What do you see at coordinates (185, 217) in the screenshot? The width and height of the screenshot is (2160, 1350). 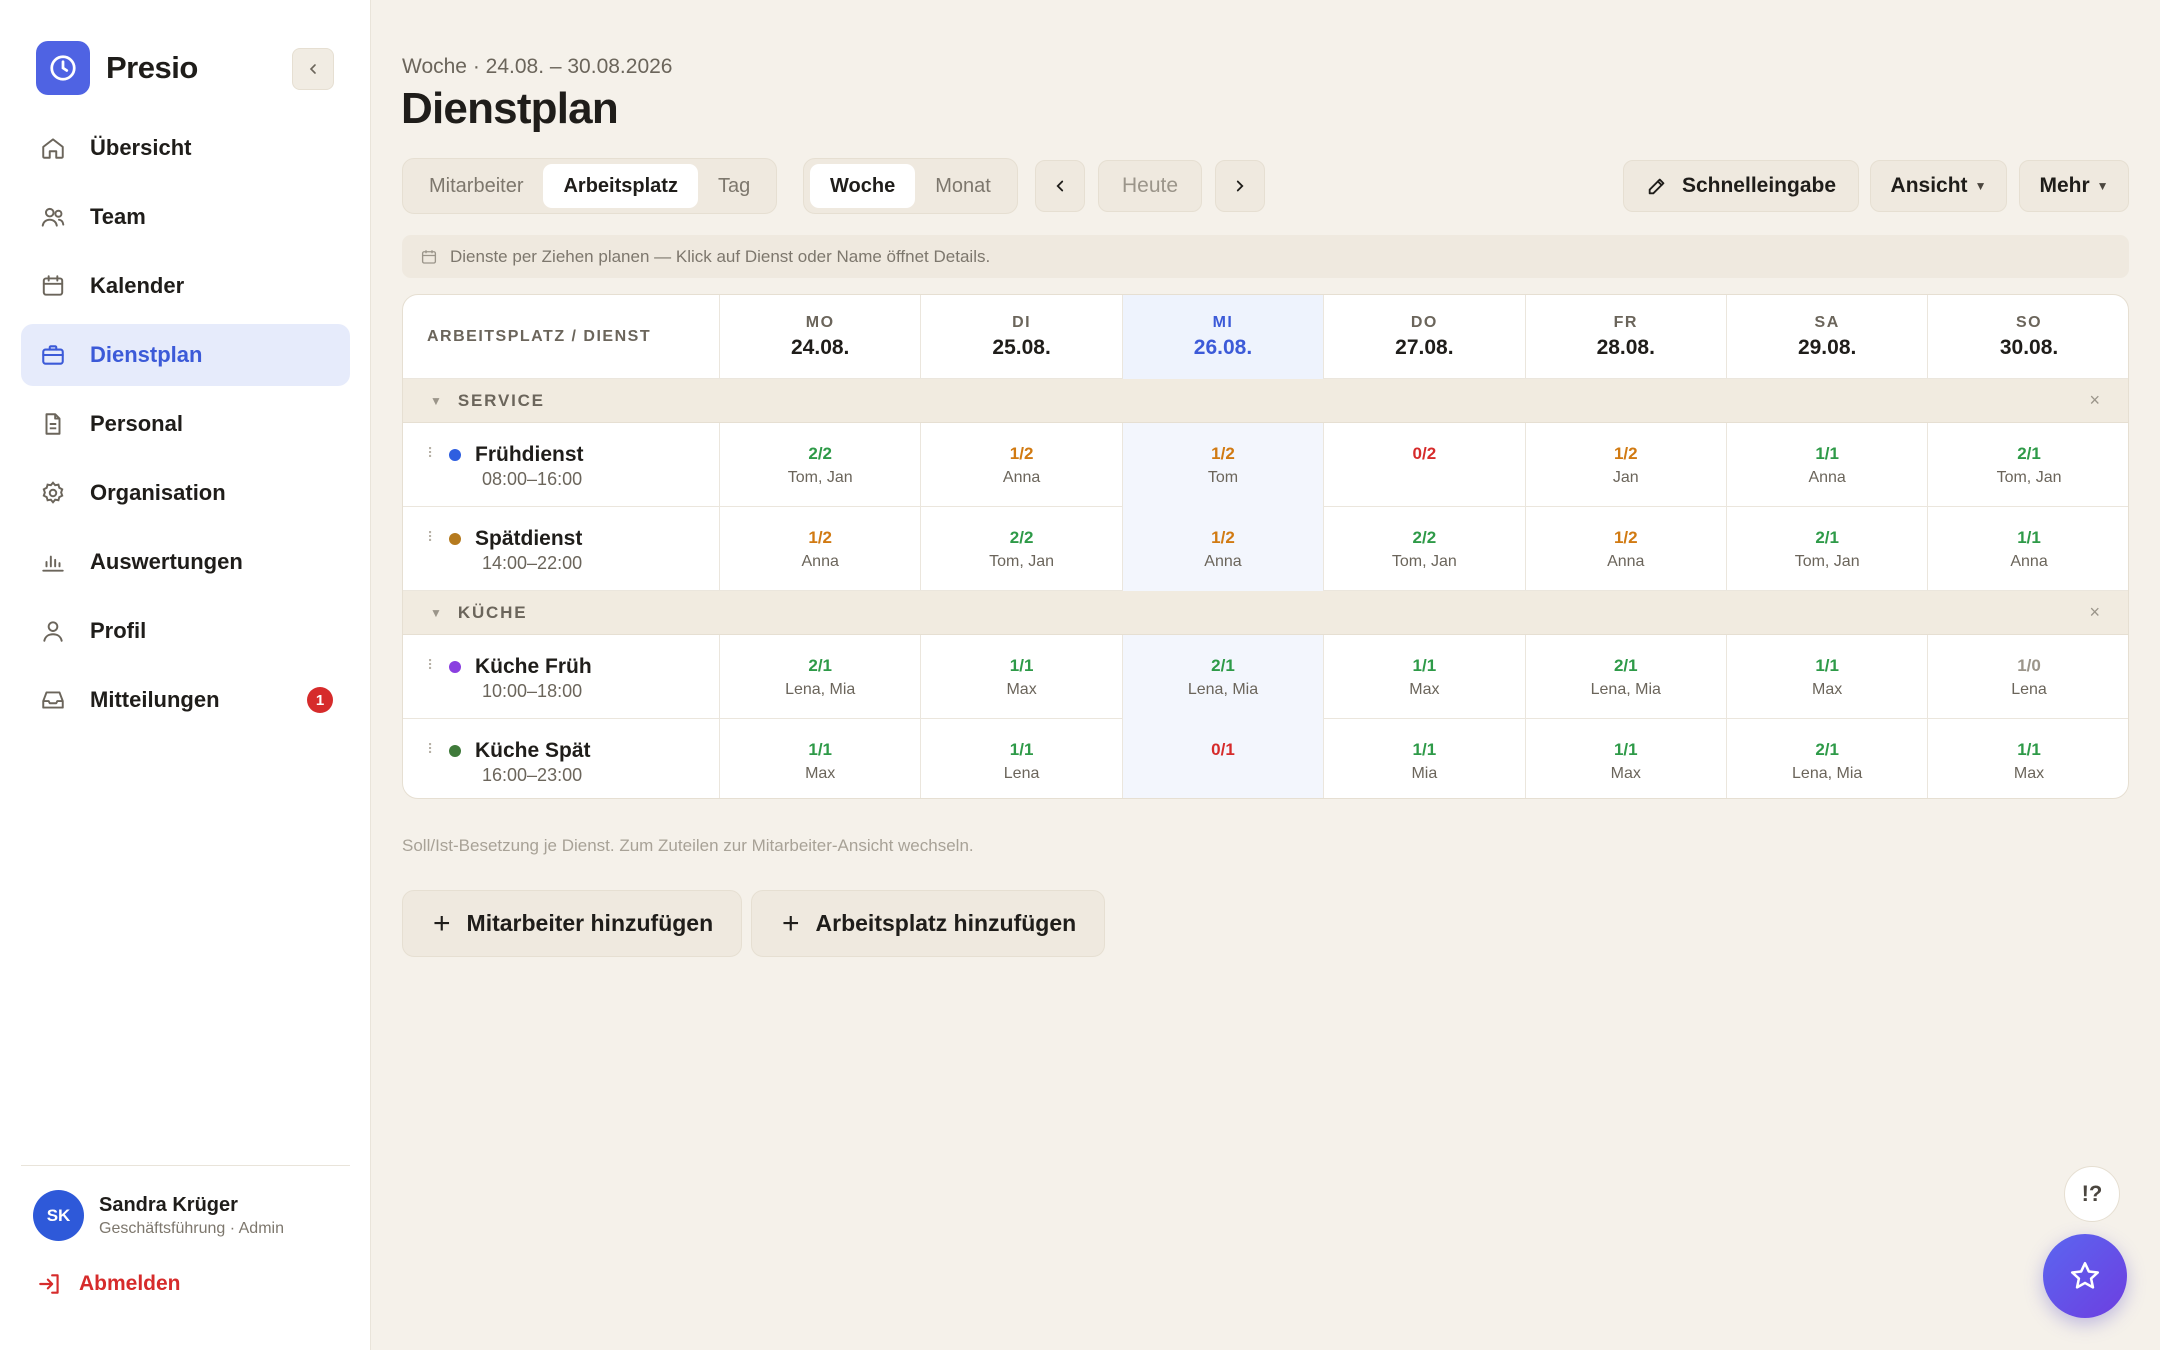 I see `sidebar-item-team: Team` at bounding box center [185, 217].